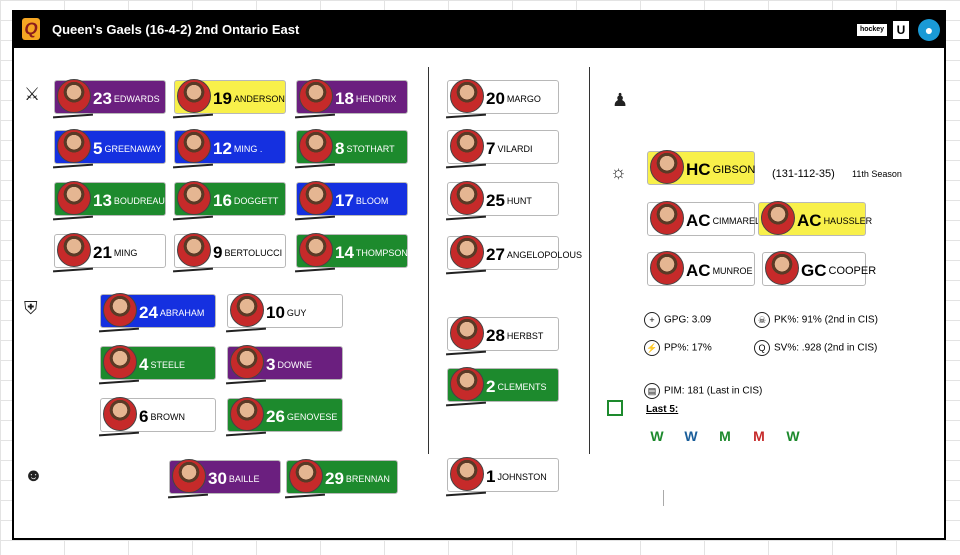 The width and height of the screenshot is (960, 555). What do you see at coordinates (253, 253) in the screenshot?
I see `player-surname: BERTOLUCCI` at bounding box center [253, 253].